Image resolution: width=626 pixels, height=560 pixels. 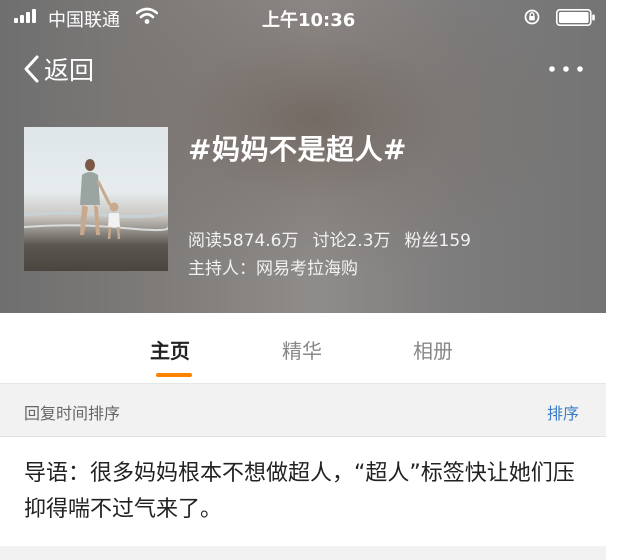 I want to click on rotation-lock-icon, so click(x=532, y=17).